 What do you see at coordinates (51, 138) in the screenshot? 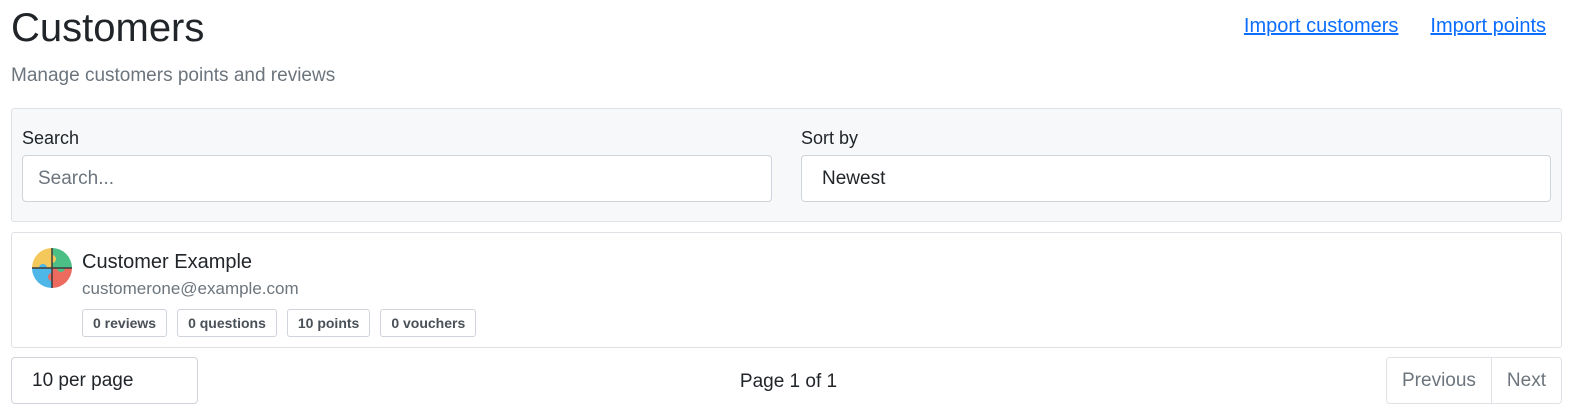
I see `search-label: Search` at bounding box center [51, 138].